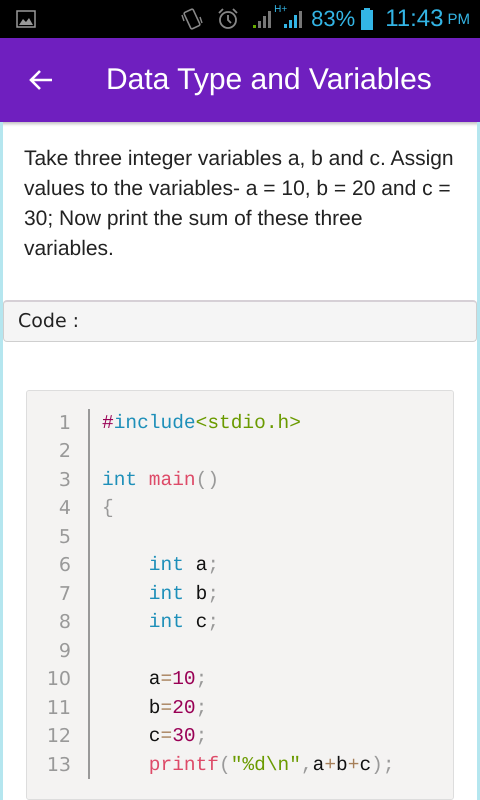 This screenshot has width=480, height=800. What do you see at coordinates (59, 679) in the screenshot?
I see `line-number: 10` at bounding box center [59, 679].